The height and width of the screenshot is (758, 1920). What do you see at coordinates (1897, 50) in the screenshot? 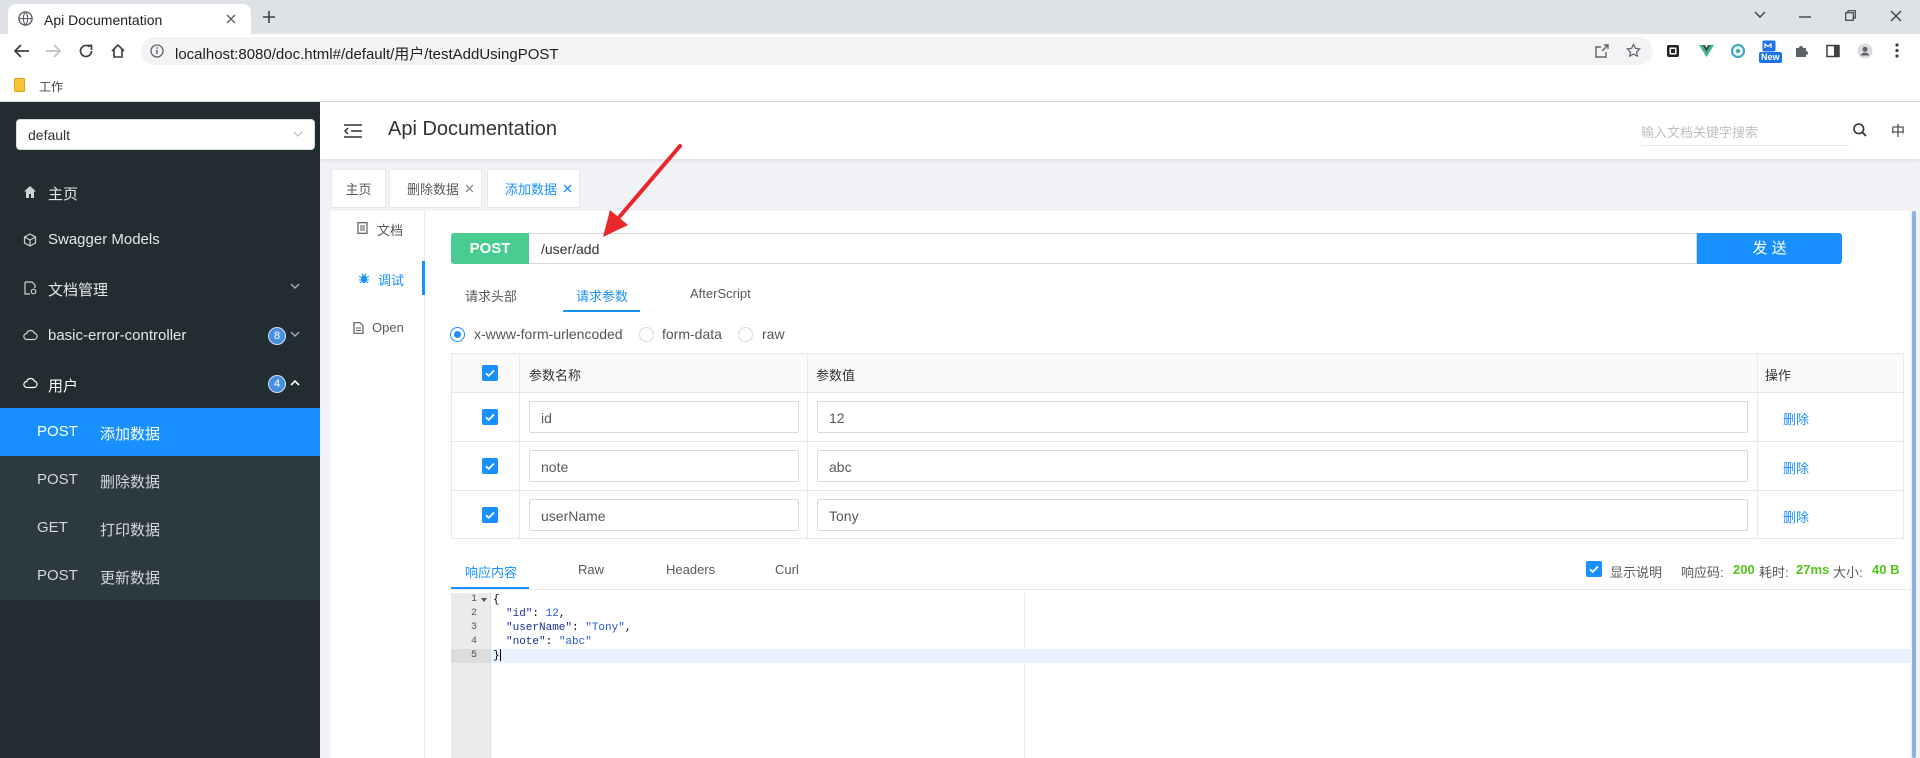
I see `kebab-icon` at bounding box center [1897, 50].